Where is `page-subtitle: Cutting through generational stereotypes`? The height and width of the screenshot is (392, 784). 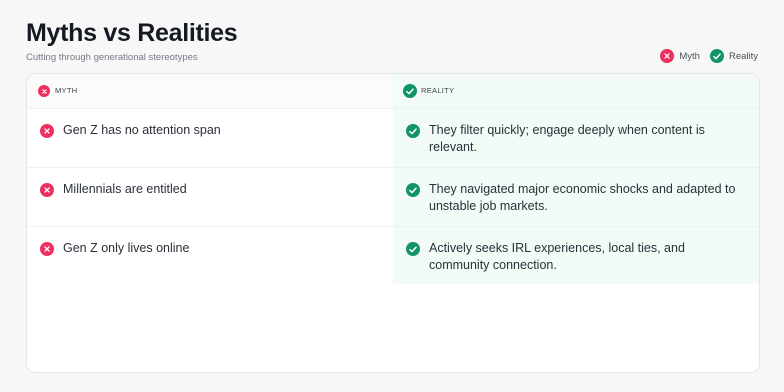 page-subtitle: Cutting through generational stereotypes is located at coordinates (112, 57).